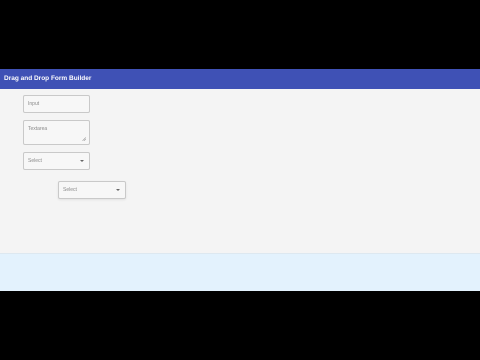 This screenshot has width=480, height=360. I want to click on drop-zone, so click(240, 272).